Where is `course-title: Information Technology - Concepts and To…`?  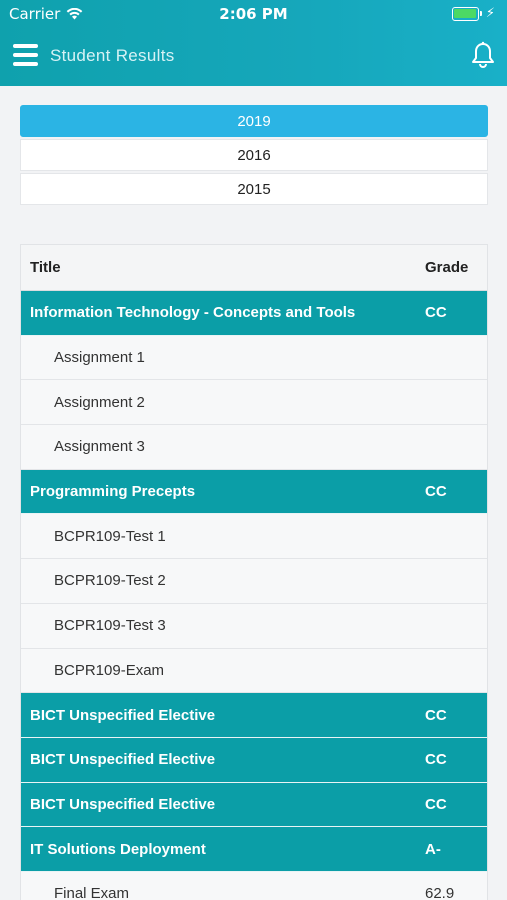
course-title: Information Technology - Concepts and To… is located at coordinates (193, 313).